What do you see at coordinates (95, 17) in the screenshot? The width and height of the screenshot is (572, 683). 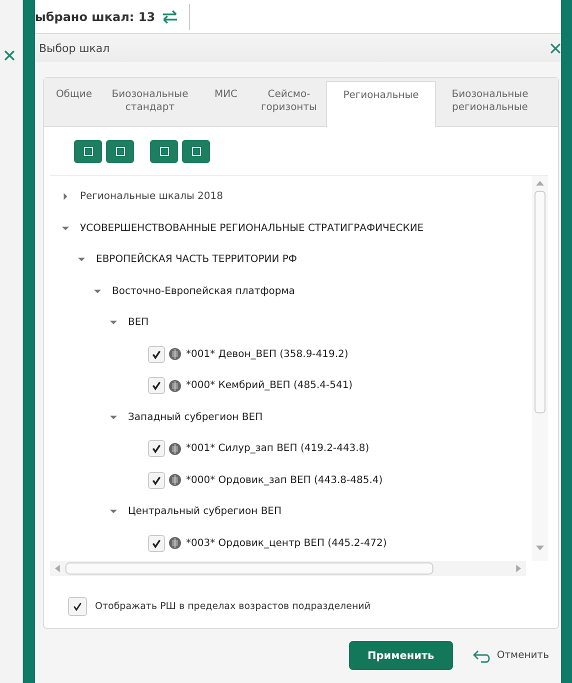 I see `selected-count: ыбрано шкал: 13` at bounding box center [95, 17].